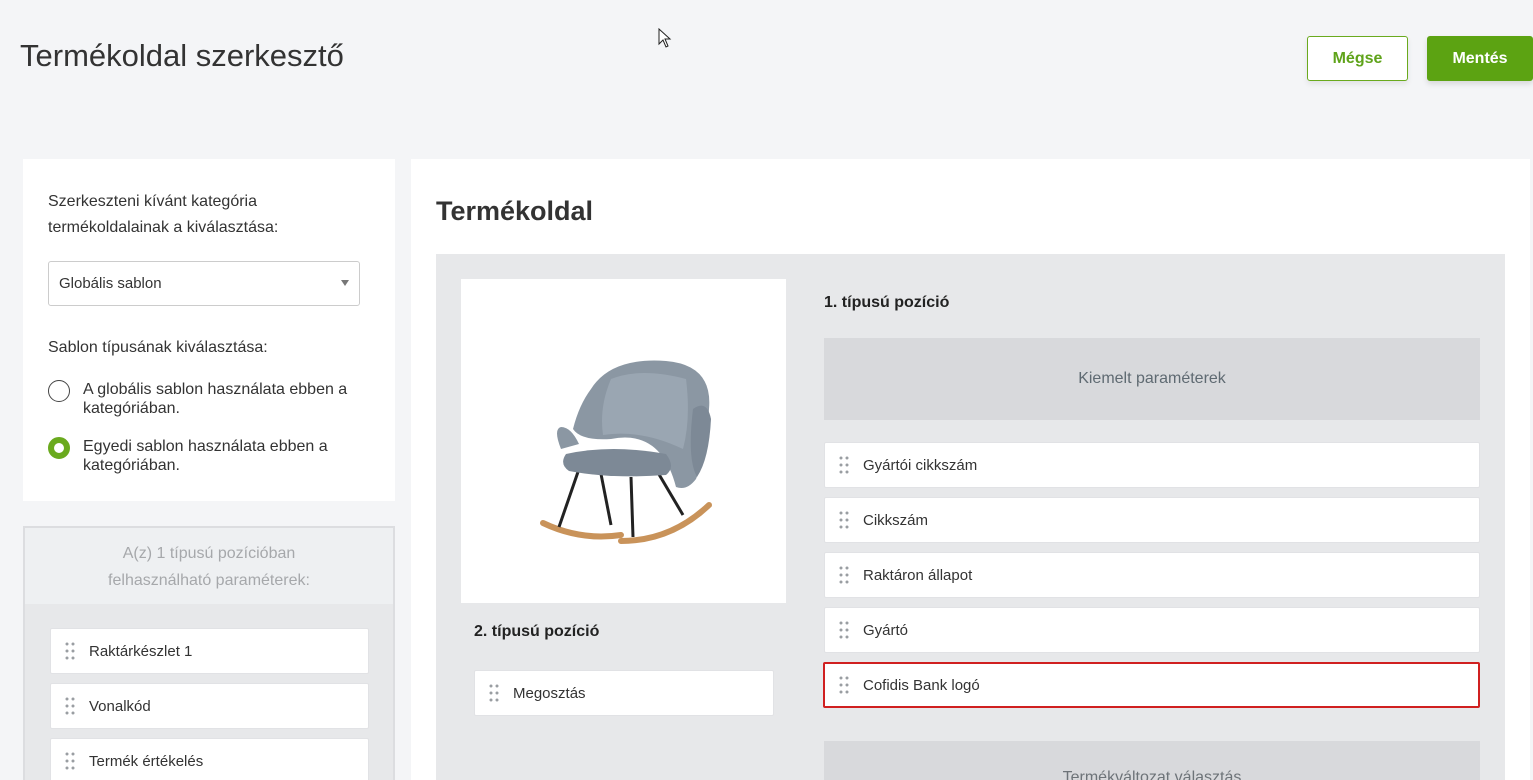 The height and width of the screenshot is (780, 1533). I want to click on position1-item: Cikkszám, so click(1152, 520).